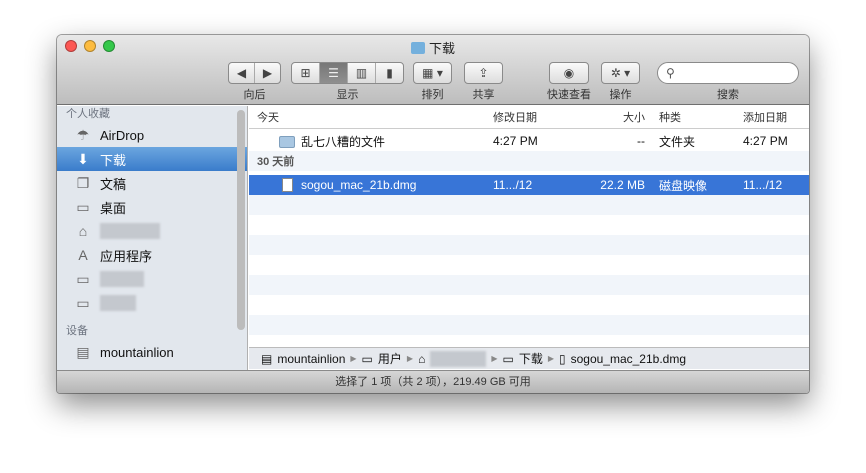  I want to click on sidebar-item-mountainlion: ▤ mountainlion, so click(152, 352).